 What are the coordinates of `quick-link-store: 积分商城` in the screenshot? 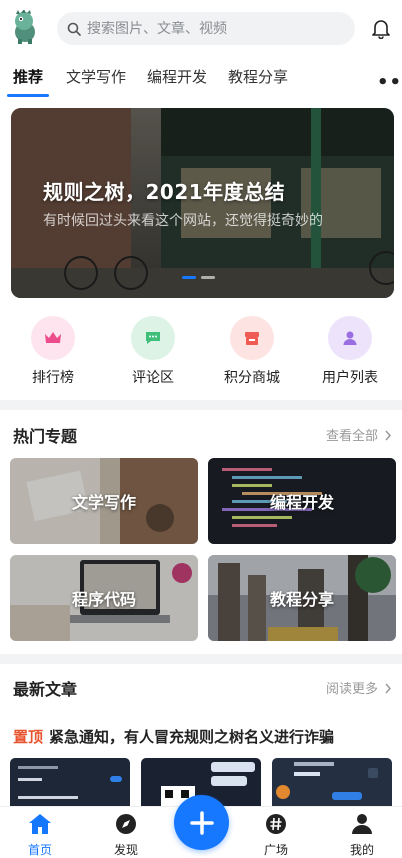 It's located at (252, 351).